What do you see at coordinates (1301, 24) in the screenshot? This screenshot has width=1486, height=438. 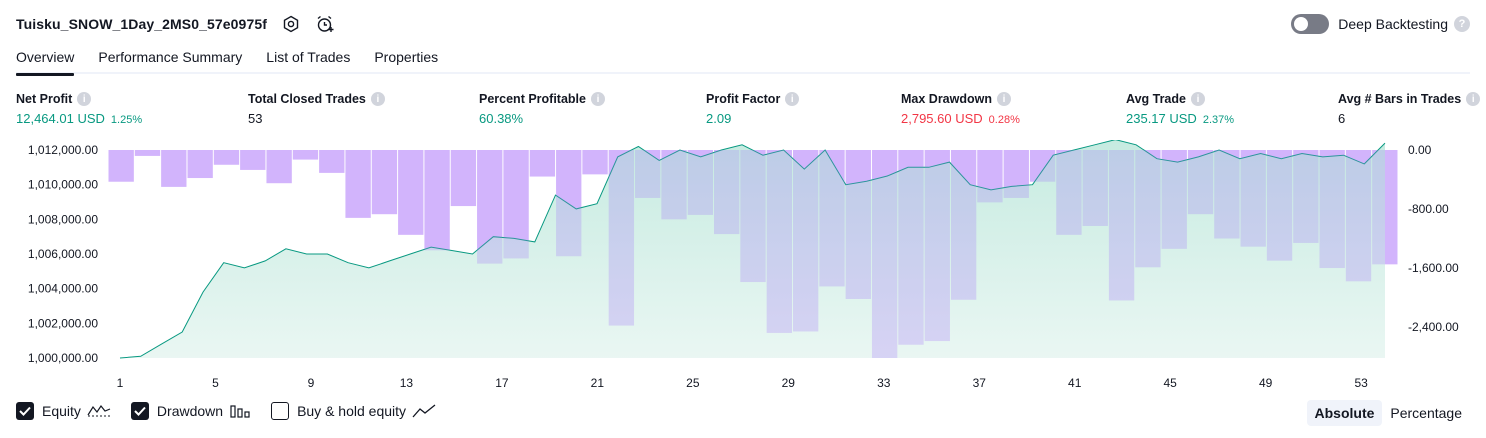 I see `toggle-knob` at bounding box center [1301, 24].